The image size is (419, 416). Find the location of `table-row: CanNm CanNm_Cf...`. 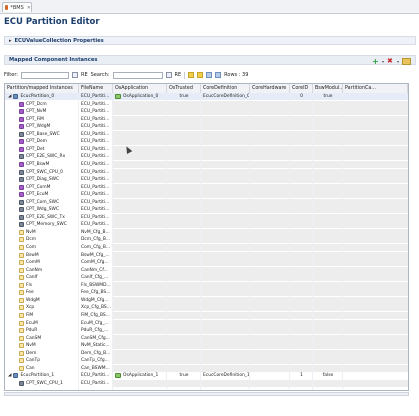

table-row: CanNm CanNm_Cf... is located at coordinates (206, 270).